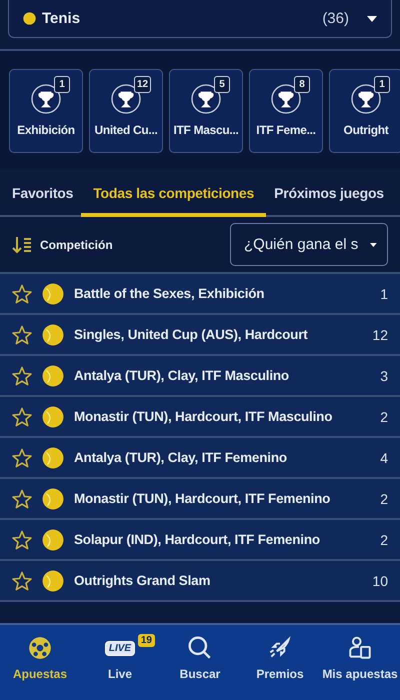 This screenshot has height=700, width=400. I want to click on competition-name: Monastir (TUN), Hardcourt, ITF Masculino, so click(204, 416).